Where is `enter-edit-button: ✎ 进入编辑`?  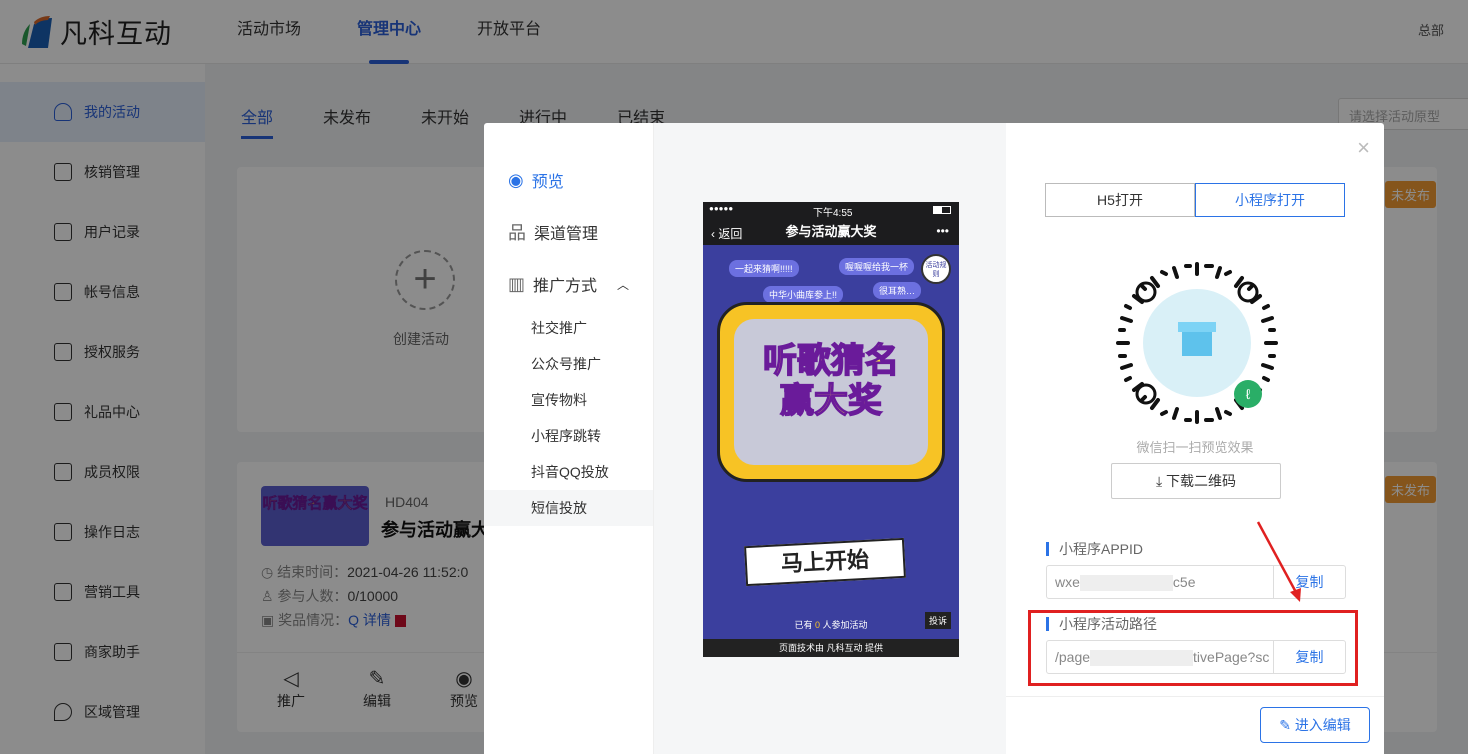
enter-edit-button: ✎ 进入编辑 is located at coordinates (1315, 725).